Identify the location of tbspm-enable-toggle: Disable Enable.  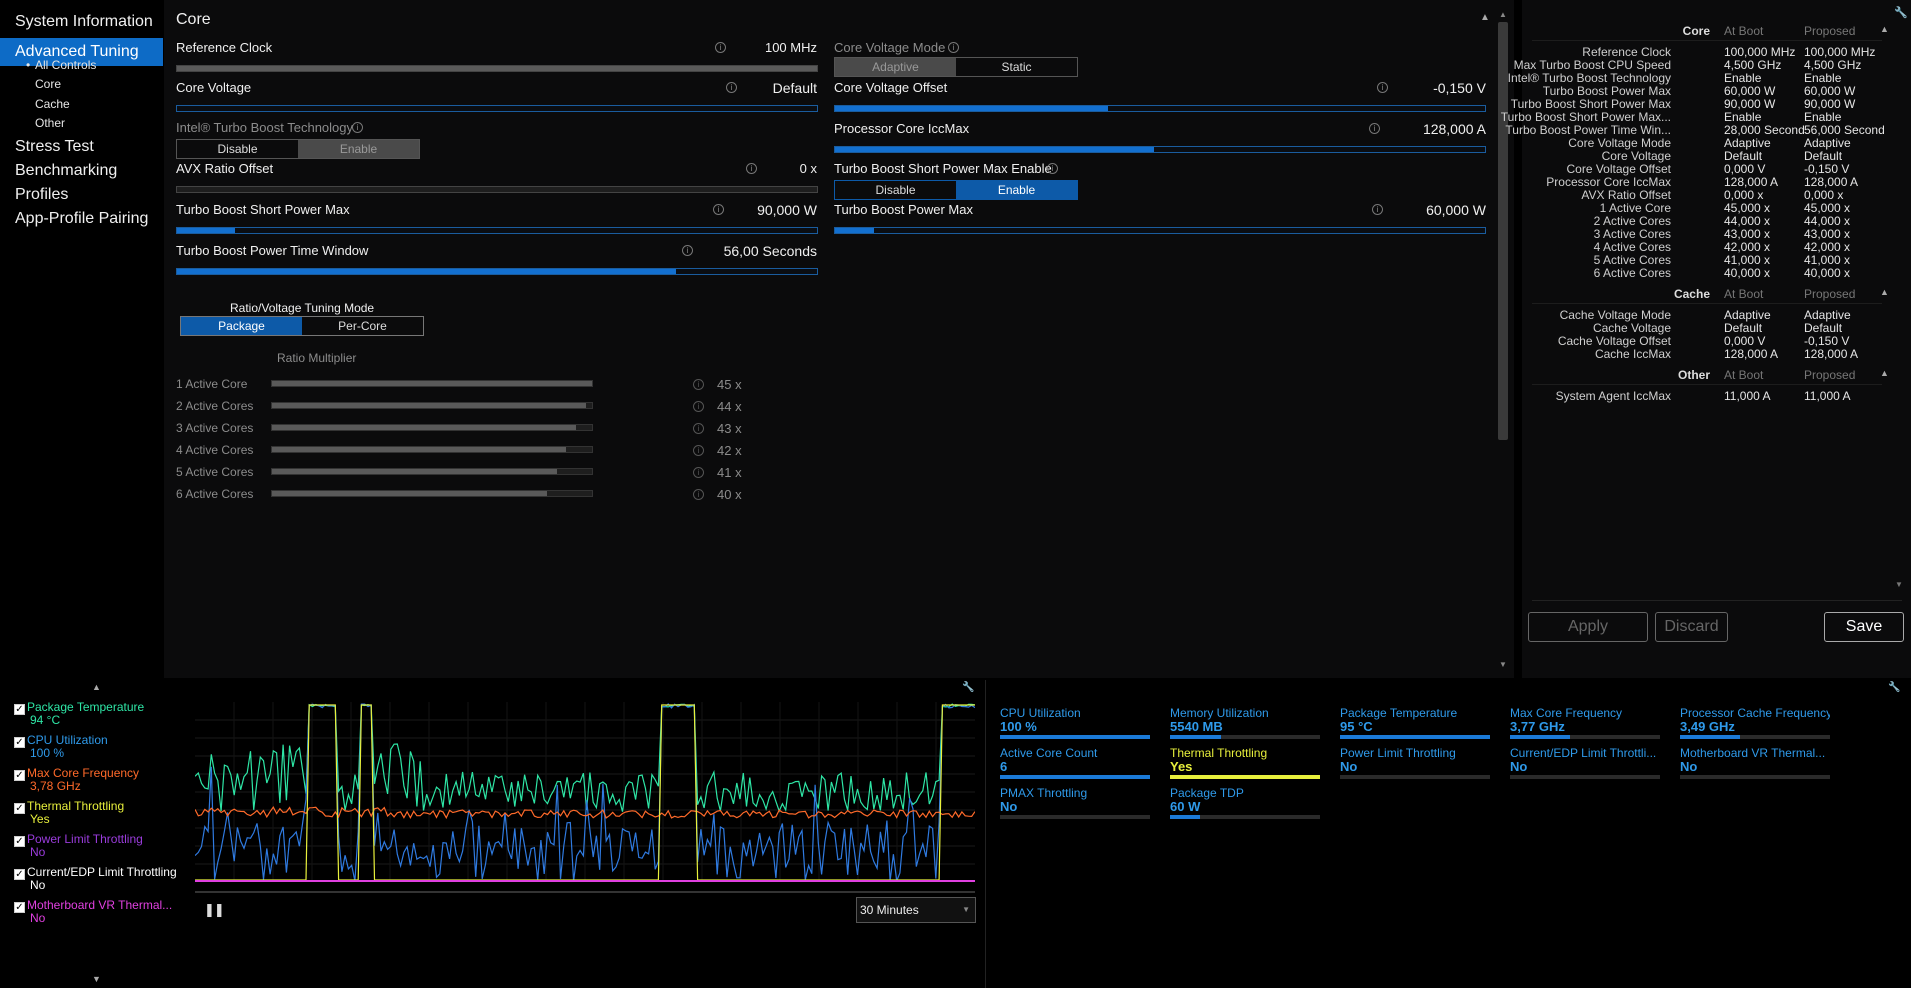
(956, 190).